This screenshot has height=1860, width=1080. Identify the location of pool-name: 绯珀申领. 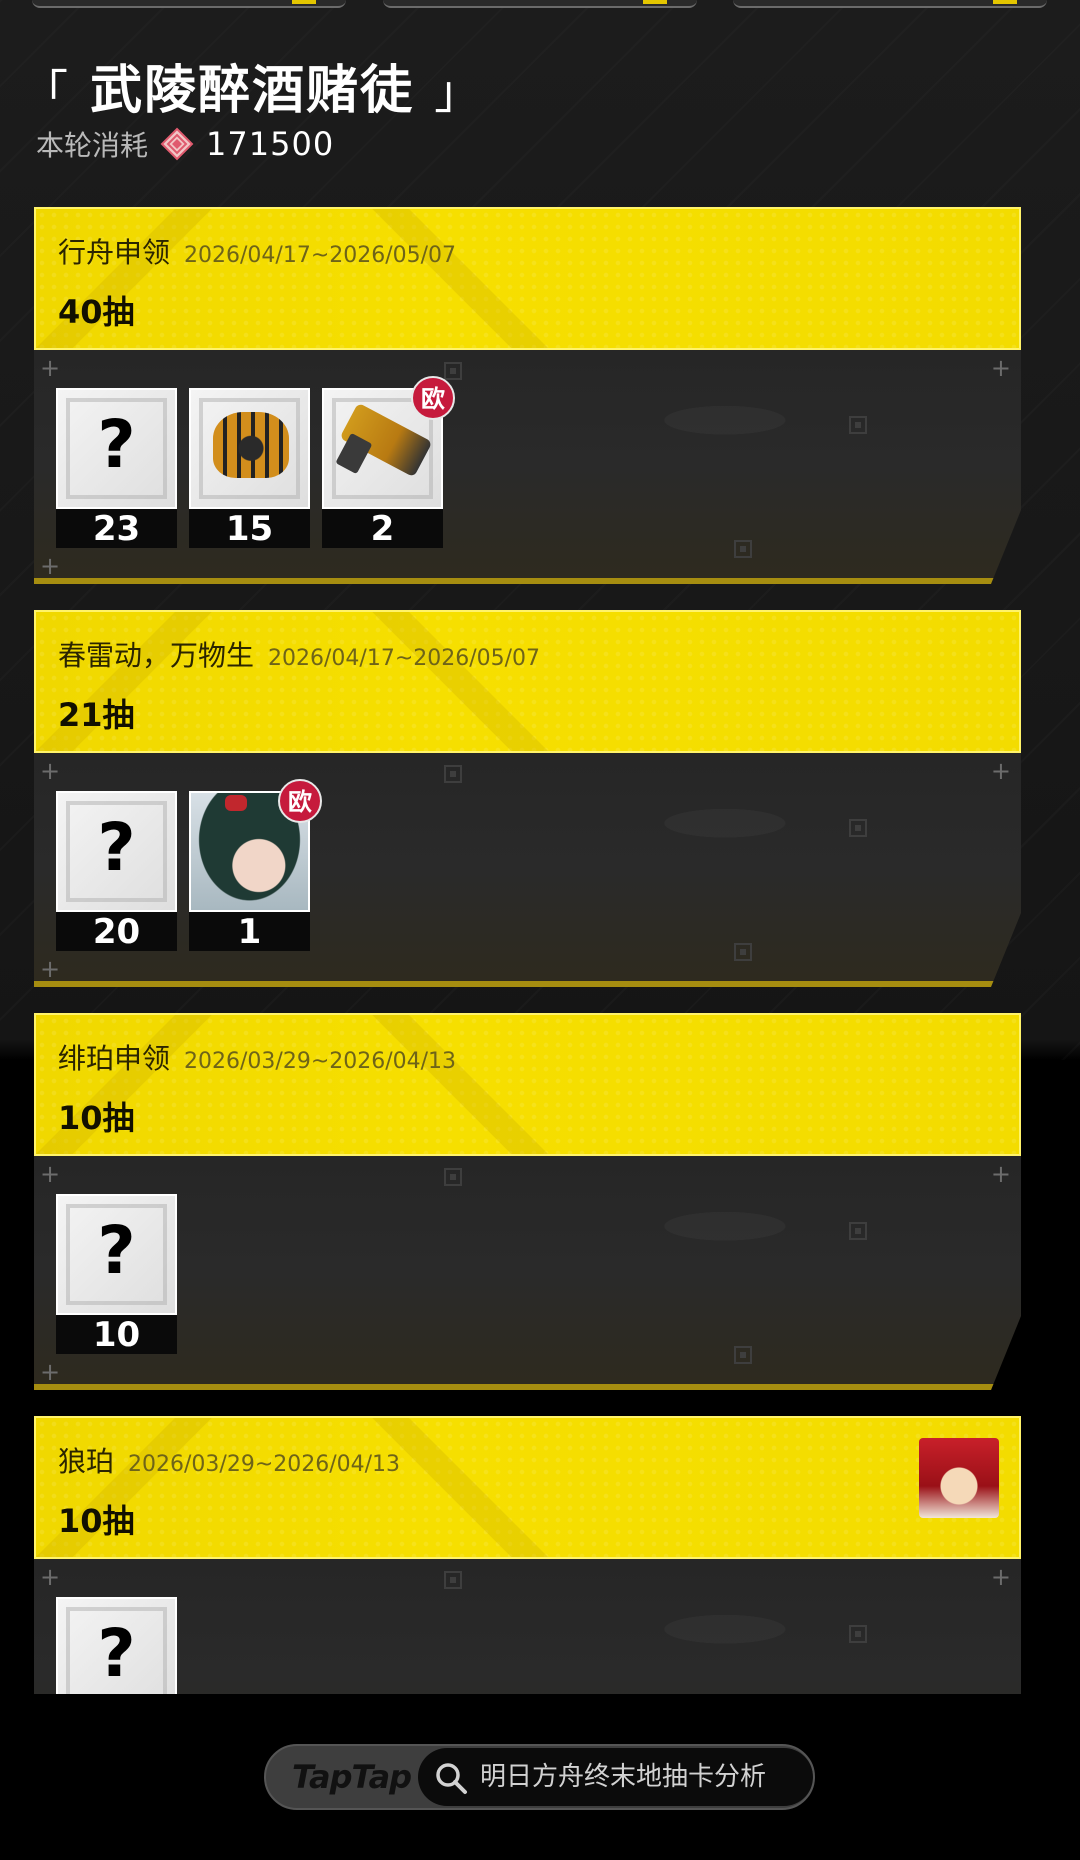
(114, 1058).